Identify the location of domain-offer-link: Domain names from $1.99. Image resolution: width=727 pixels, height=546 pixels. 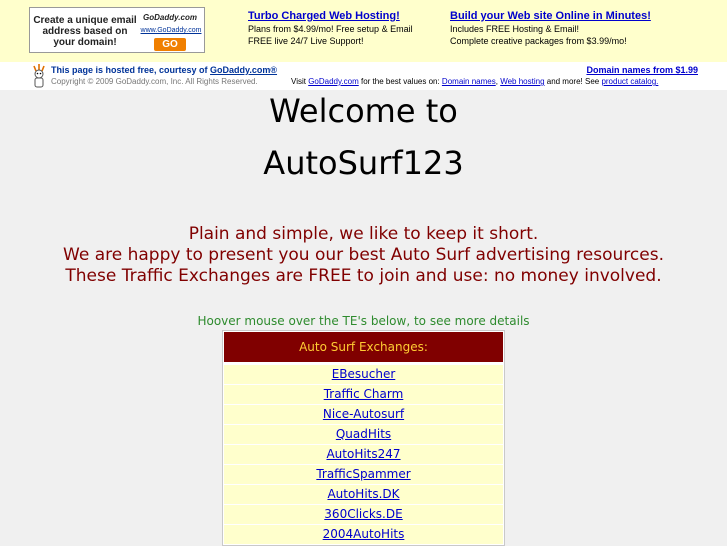
(642, 70).